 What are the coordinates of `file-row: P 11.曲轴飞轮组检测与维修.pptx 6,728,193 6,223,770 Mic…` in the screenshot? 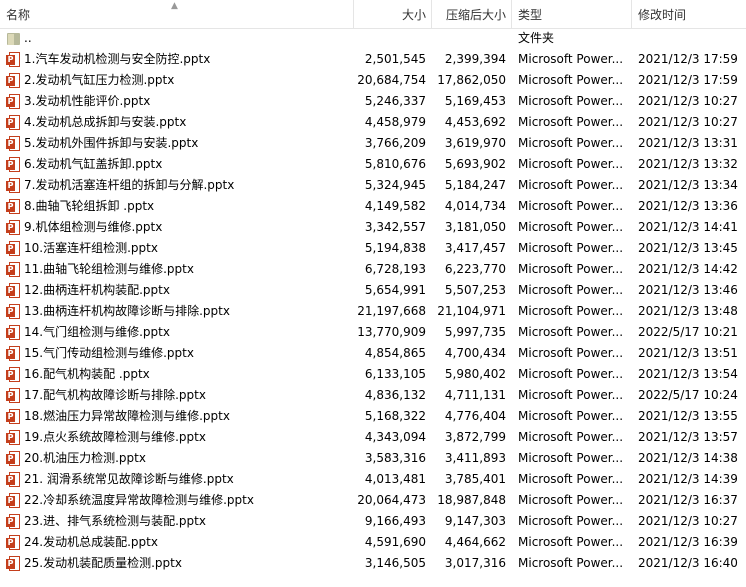 It's located at (373, 269).